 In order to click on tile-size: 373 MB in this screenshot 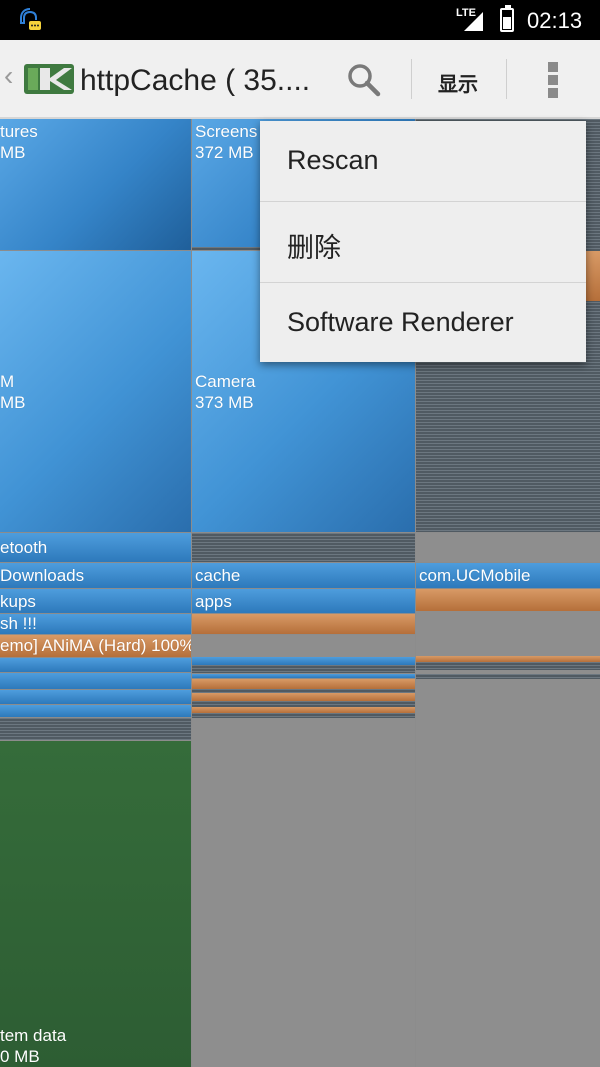, I will do `click(224, 402)`.